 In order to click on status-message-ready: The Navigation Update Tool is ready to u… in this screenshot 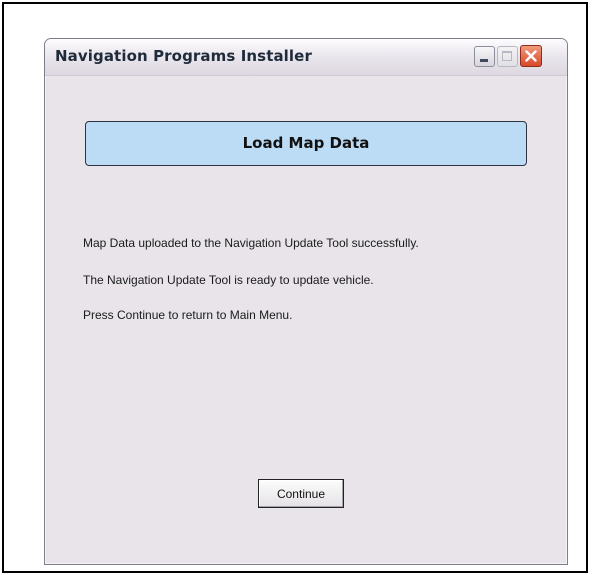, I will do `click(228, 280)`.